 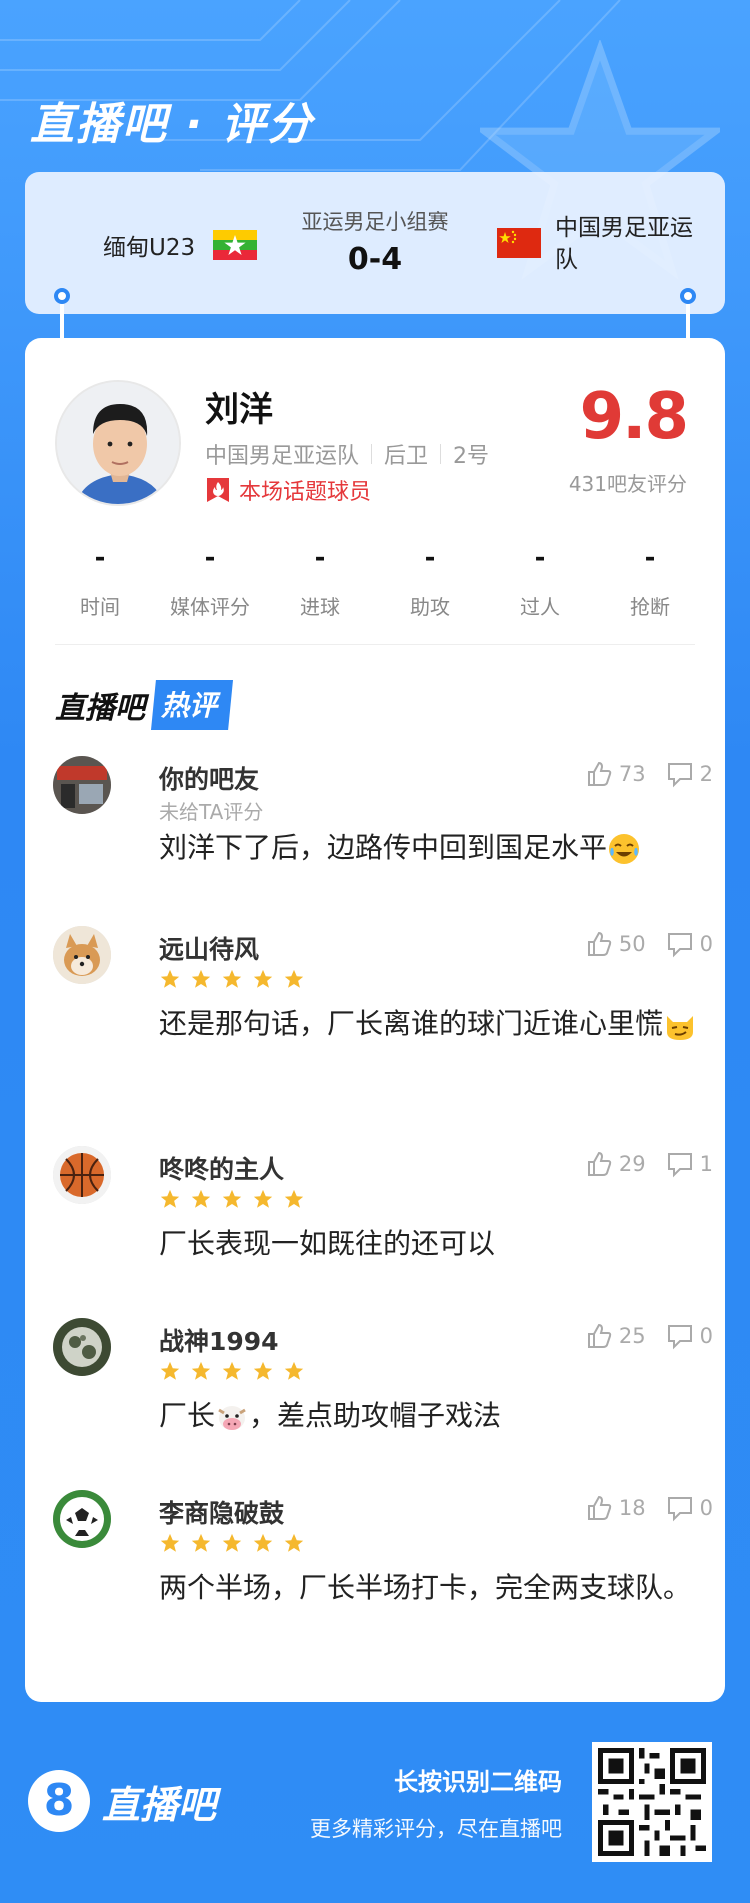 I want to click on shiba-dog-avatar-icon, so click(x=82, y=955).